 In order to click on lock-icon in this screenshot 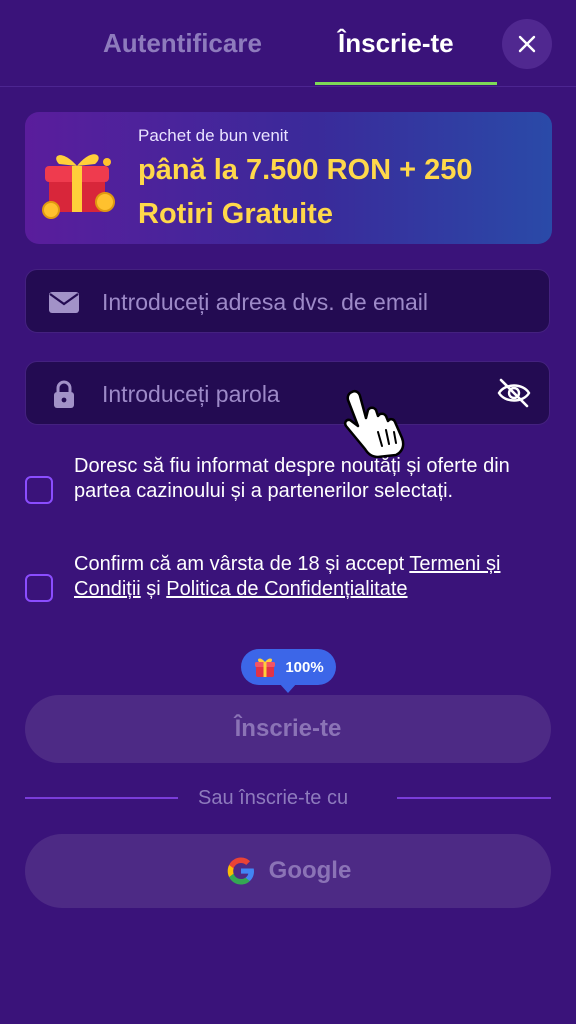, I will do `click(64, 394)`.